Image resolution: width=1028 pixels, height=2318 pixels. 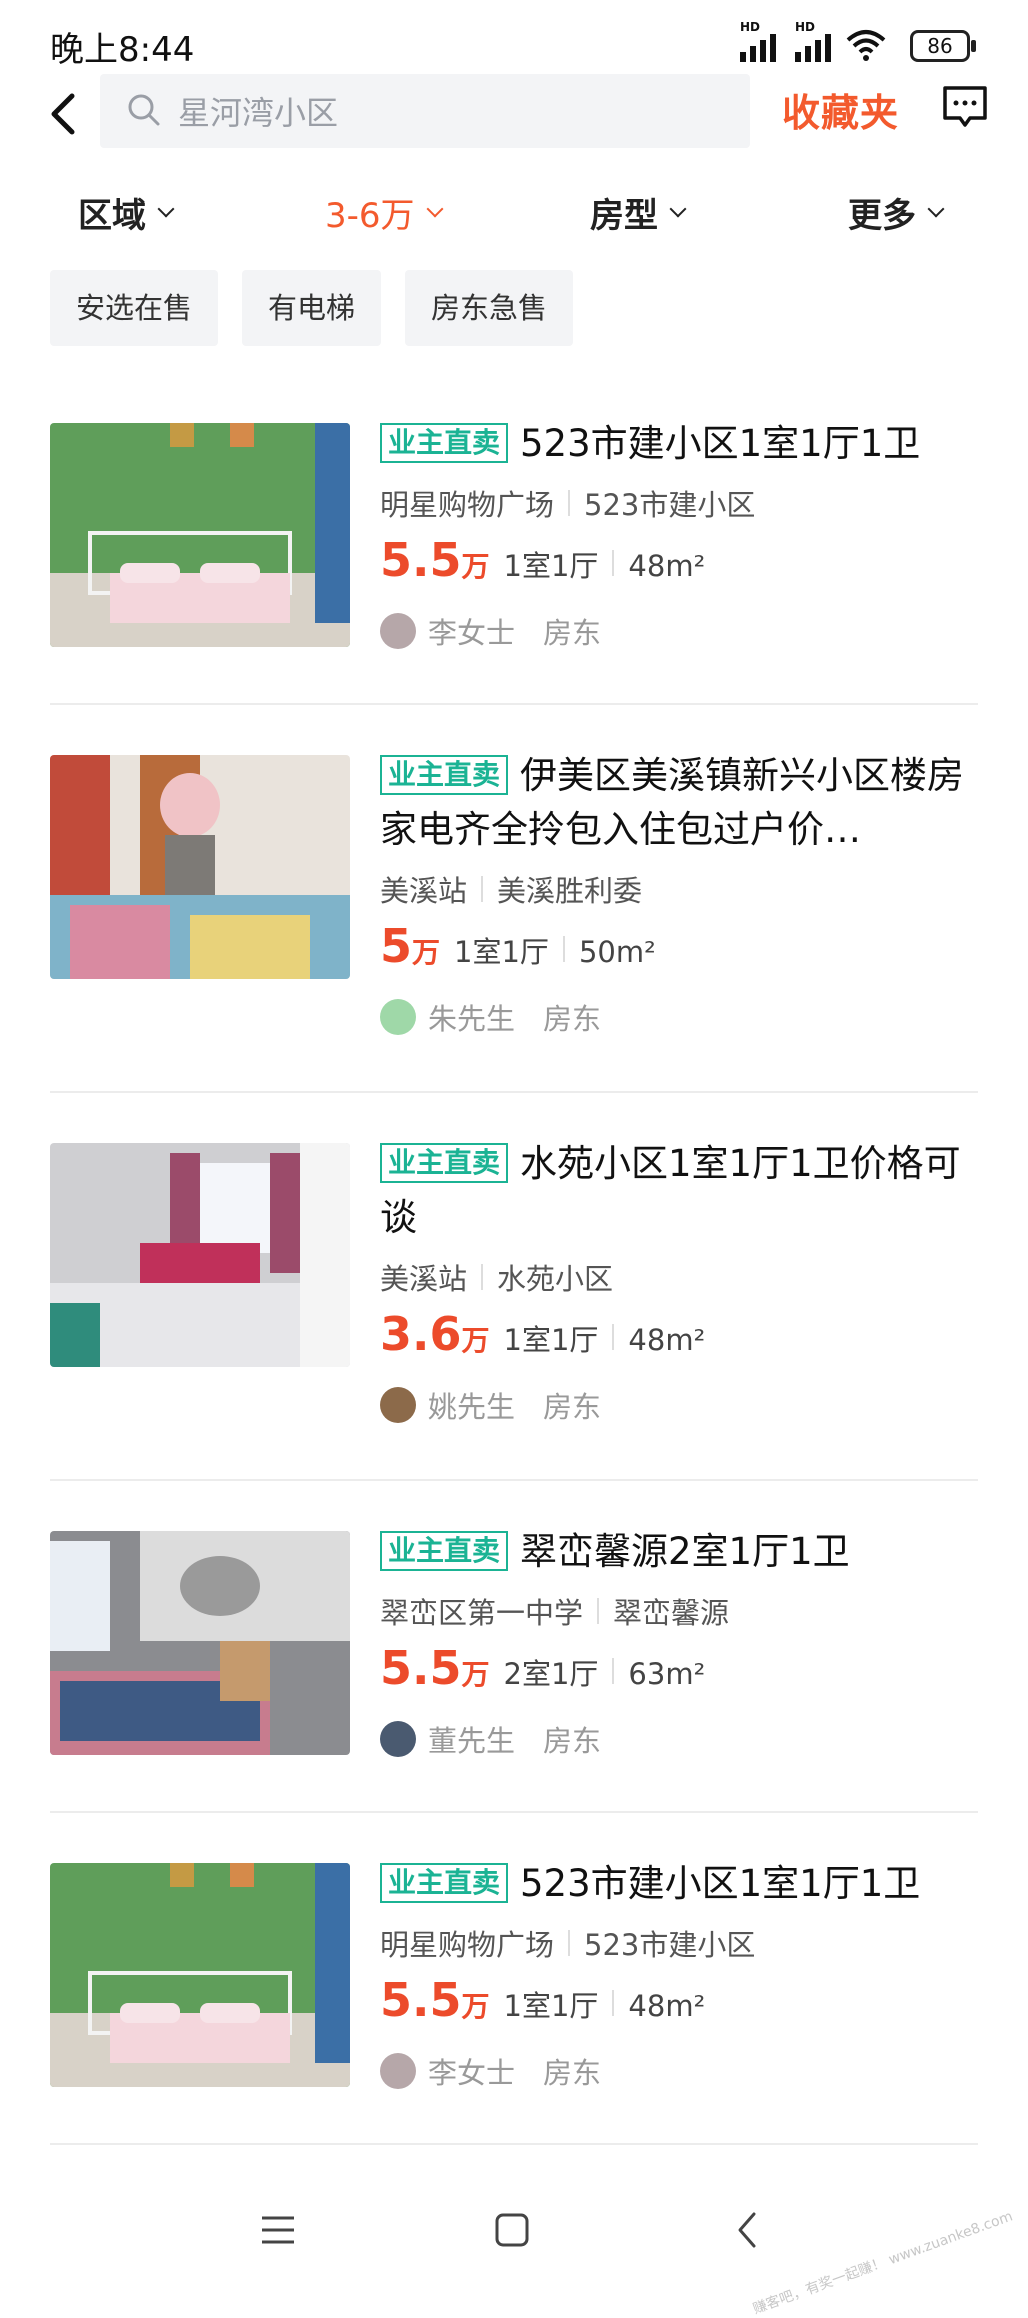 What do you see at coordinates (122, 50) in the screenshot?
I see `status-time: 晚上8:44` at bounding box center [122, 50].